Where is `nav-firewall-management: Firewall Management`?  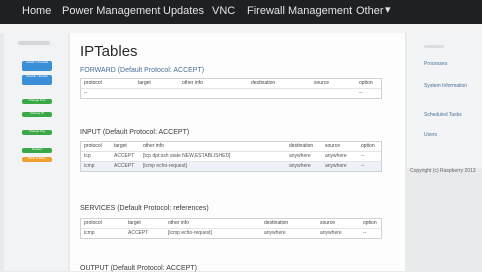
nav-firewall-management: Firewall Management is located at coordinates (299, 11).